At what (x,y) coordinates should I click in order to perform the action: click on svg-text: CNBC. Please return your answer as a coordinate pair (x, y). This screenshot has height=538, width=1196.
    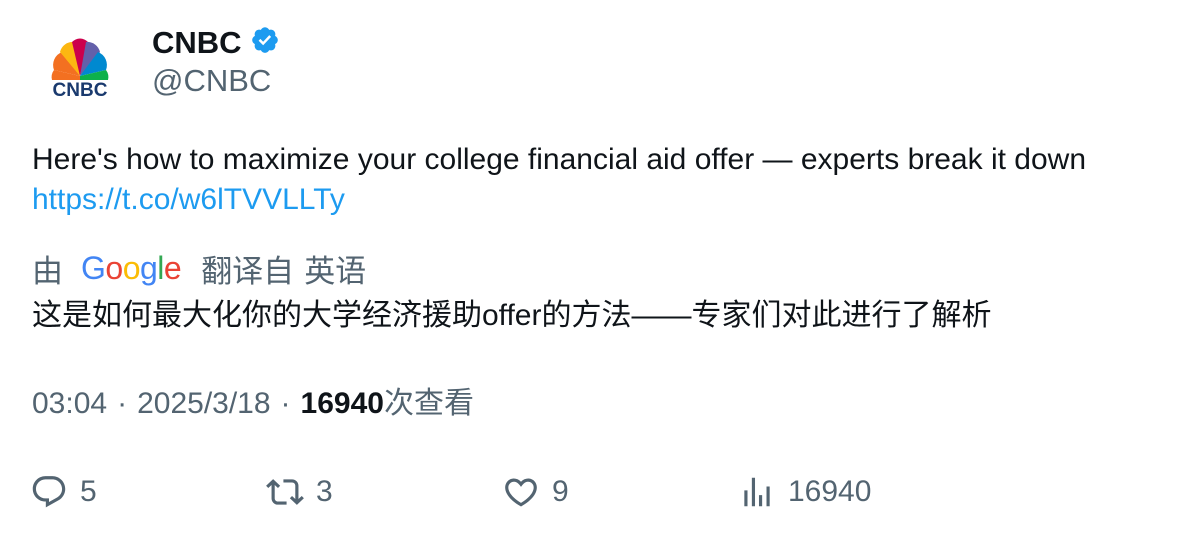
    Looking at the image, I should click on (80, 90).